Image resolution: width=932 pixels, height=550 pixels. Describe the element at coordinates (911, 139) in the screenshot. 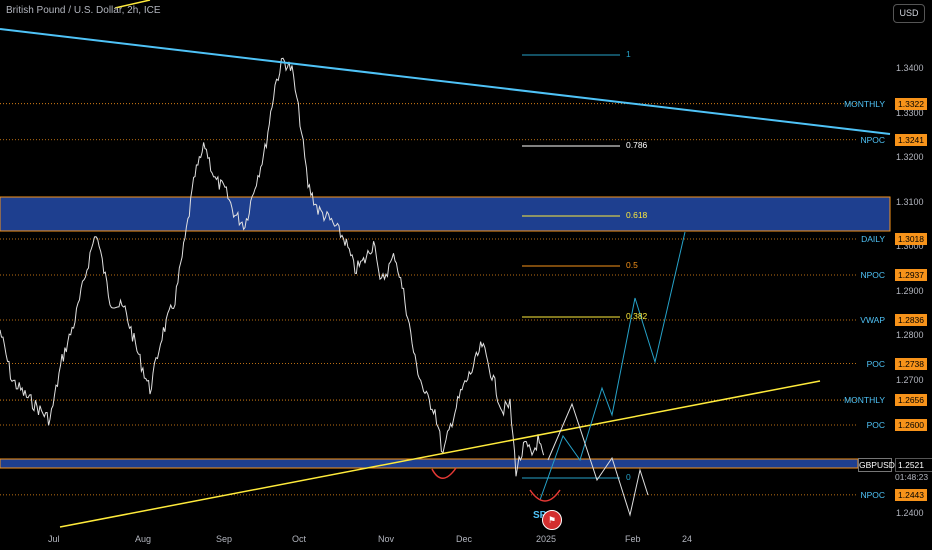

I see `level-price-tag: 1.3241` at that location.